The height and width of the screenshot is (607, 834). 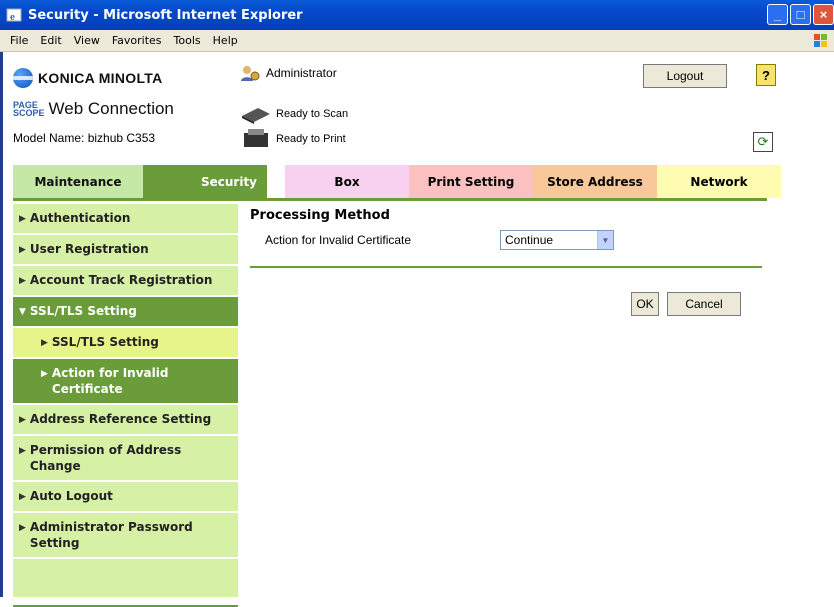 I want to click on maximize-button: □, so click(x=800, y=14).